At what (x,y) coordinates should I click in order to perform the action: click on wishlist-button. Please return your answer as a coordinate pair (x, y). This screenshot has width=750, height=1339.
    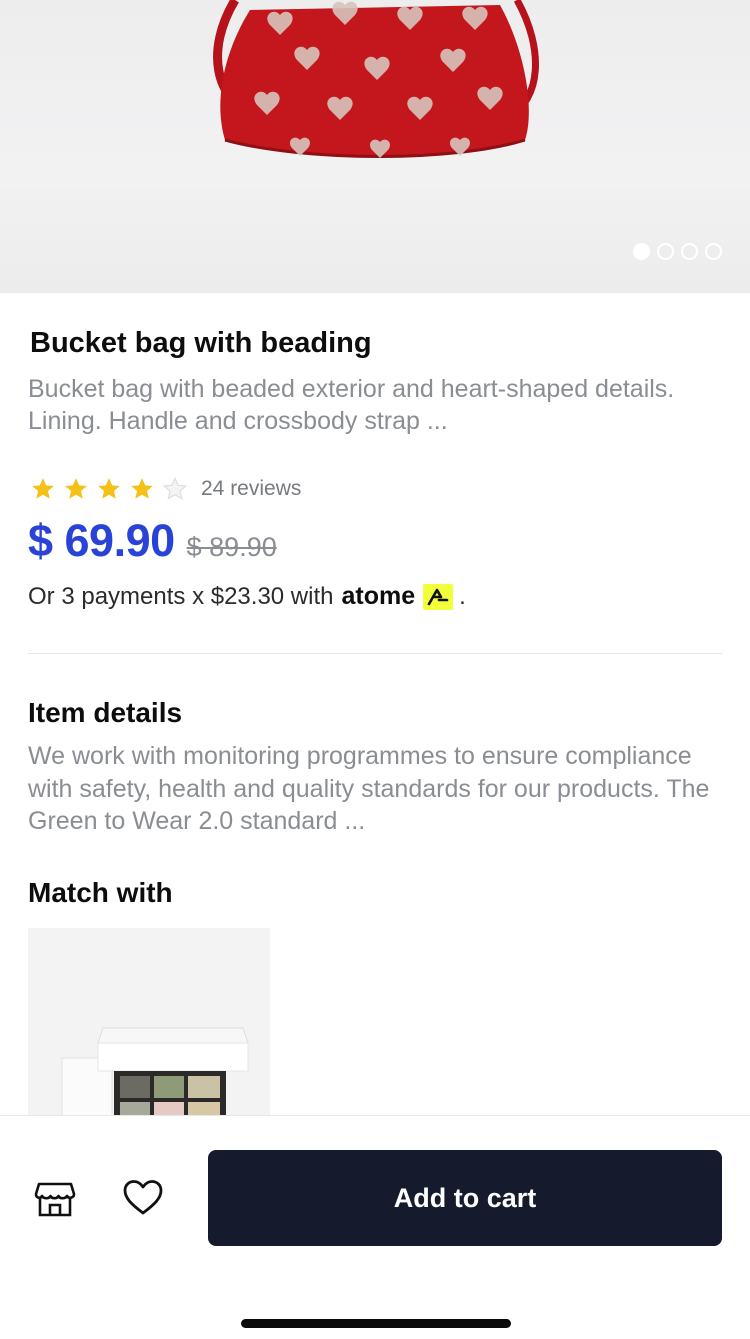
    Looking at the image, I should click on (143, 1198).